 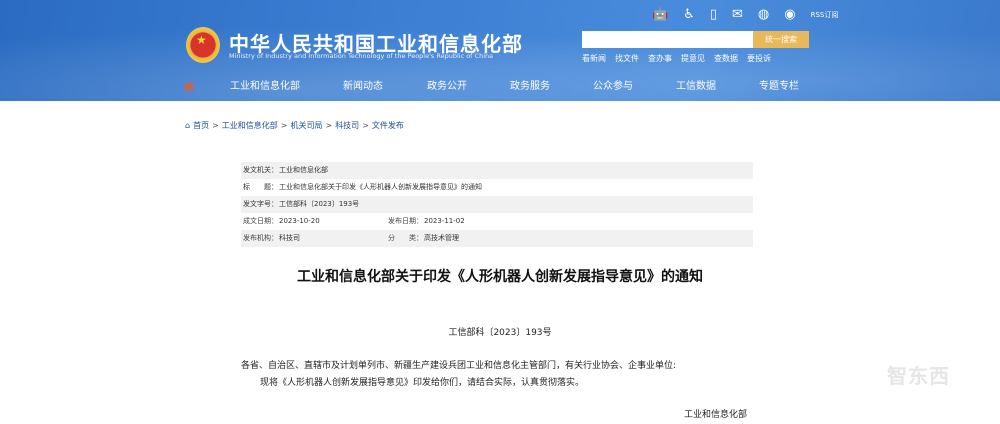 What do you see at coordinates (250, 125) in the screenshot?
I see `breadcrumb-ministry: 工业和信息化部` at bounding box center [250, 125].